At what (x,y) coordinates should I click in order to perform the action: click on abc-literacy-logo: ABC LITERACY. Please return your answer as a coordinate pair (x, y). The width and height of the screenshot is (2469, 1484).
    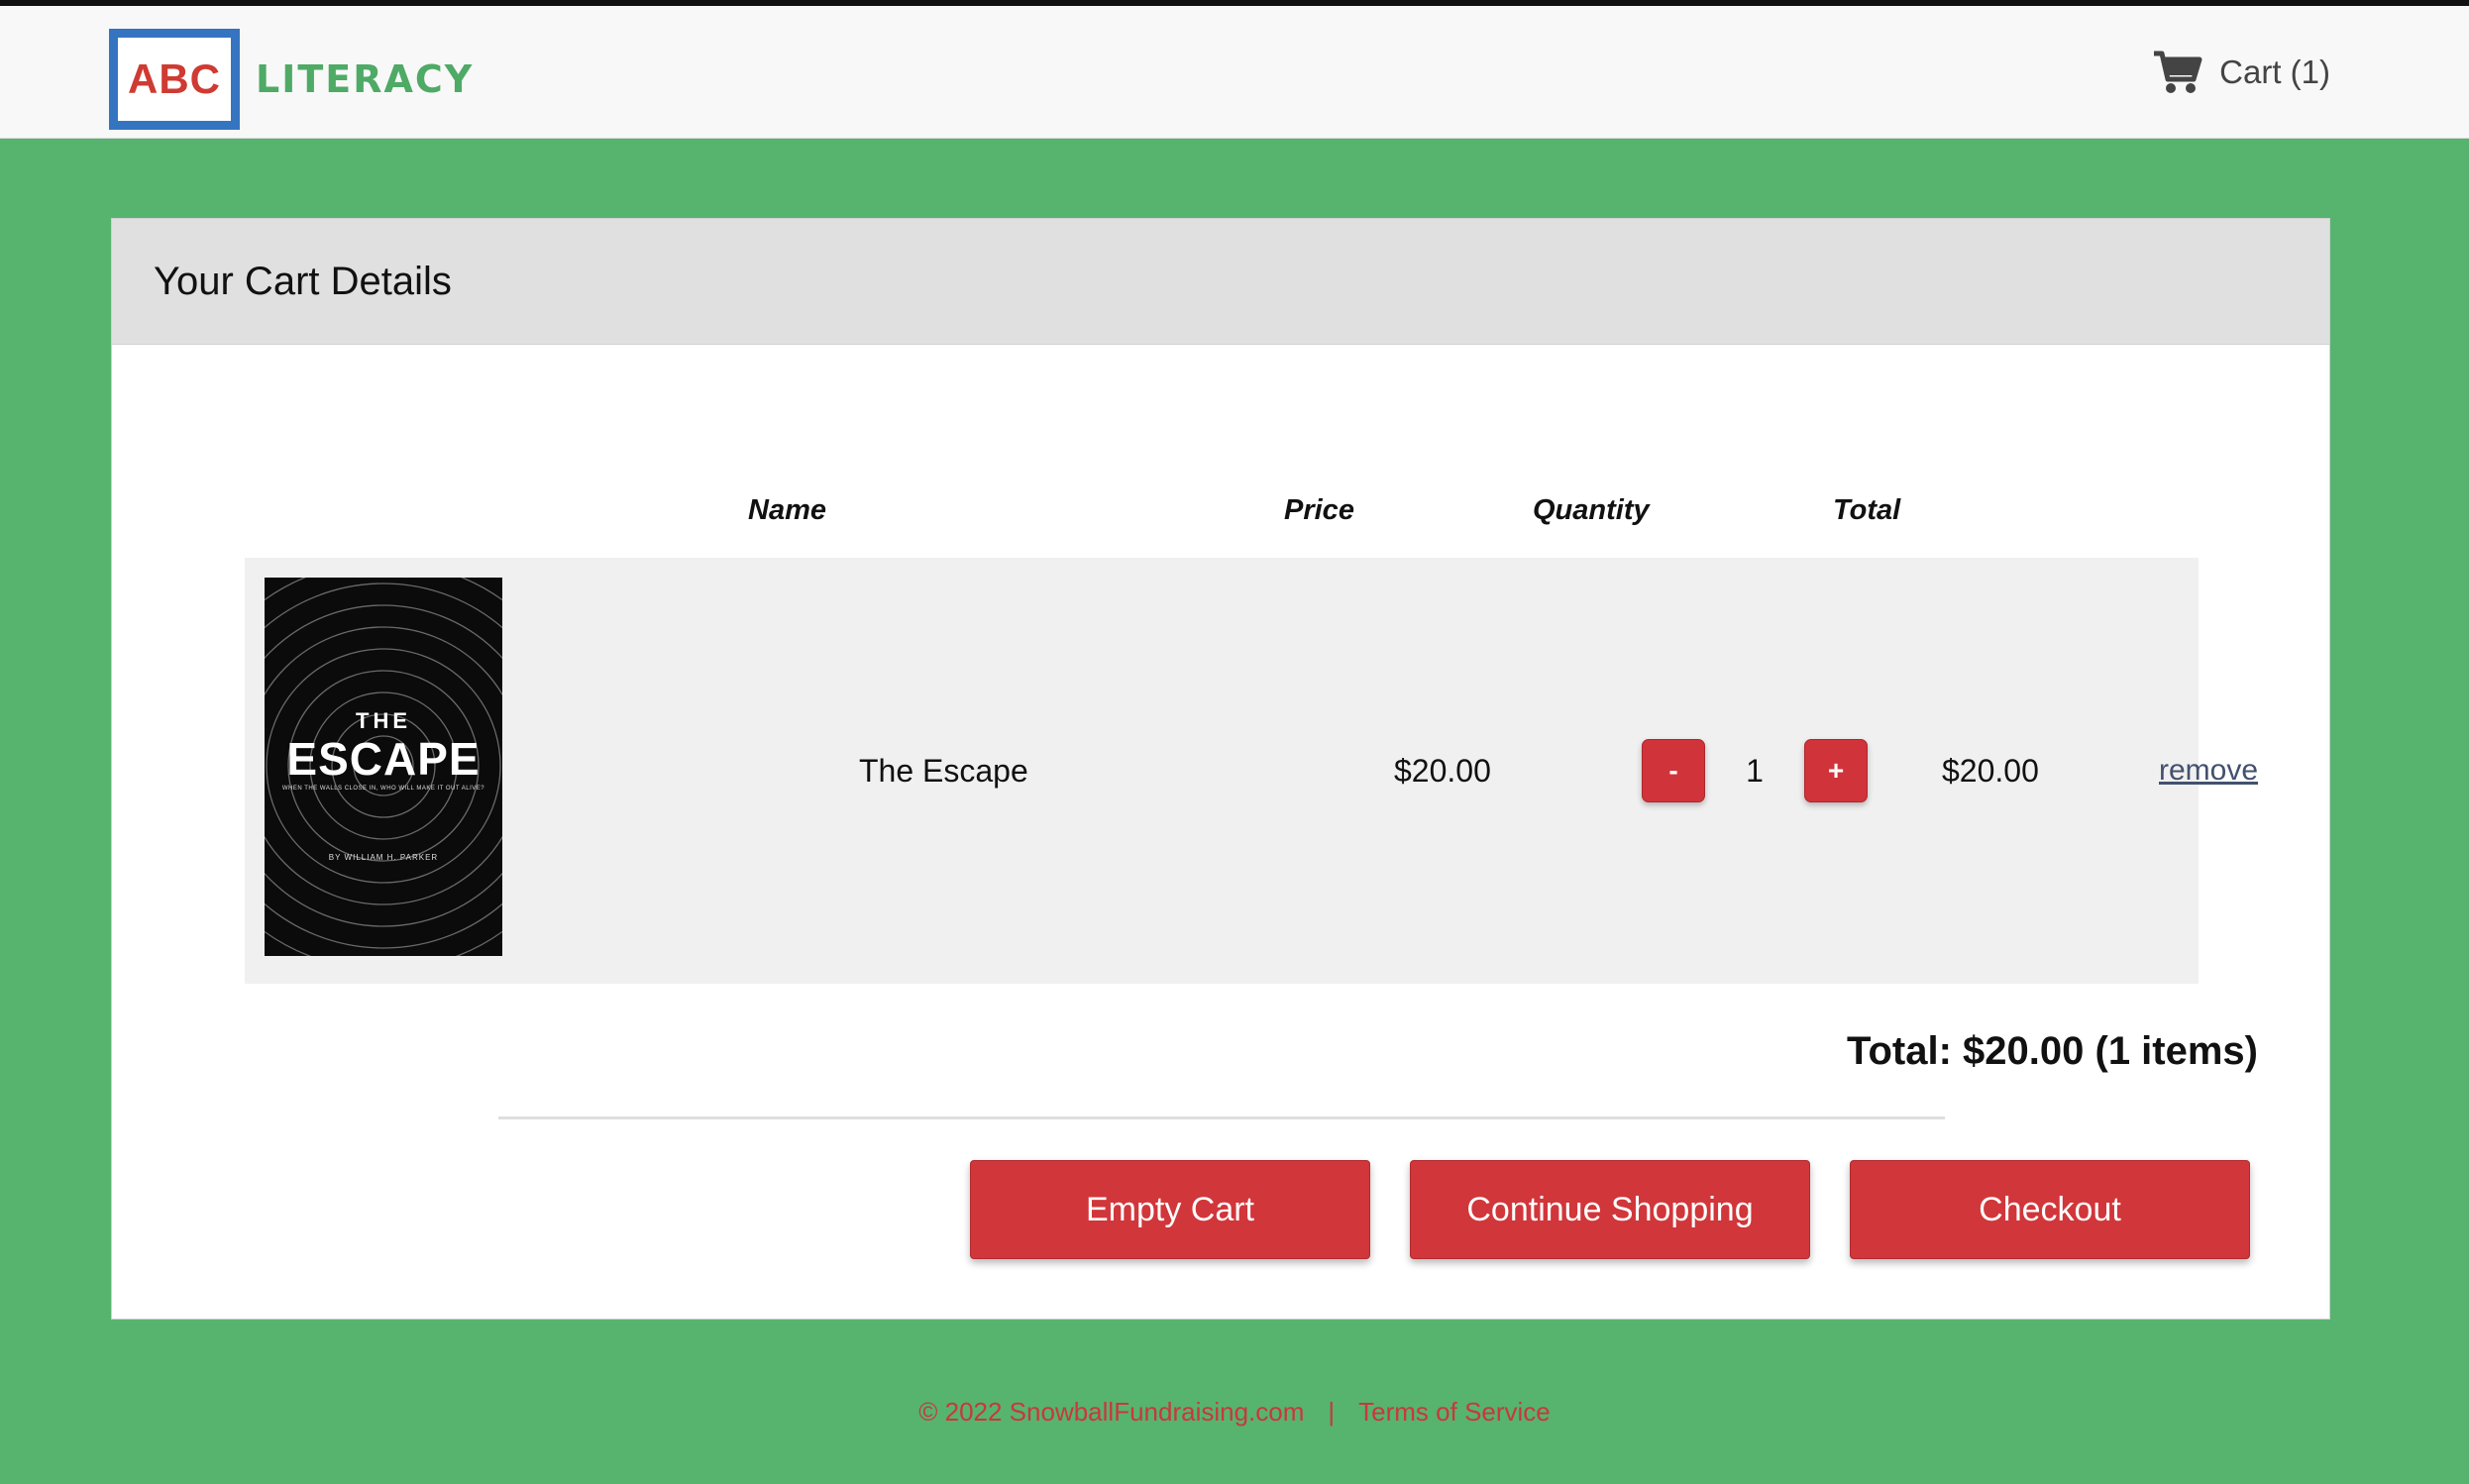
    Looking at the image, I should click on (291, 80).